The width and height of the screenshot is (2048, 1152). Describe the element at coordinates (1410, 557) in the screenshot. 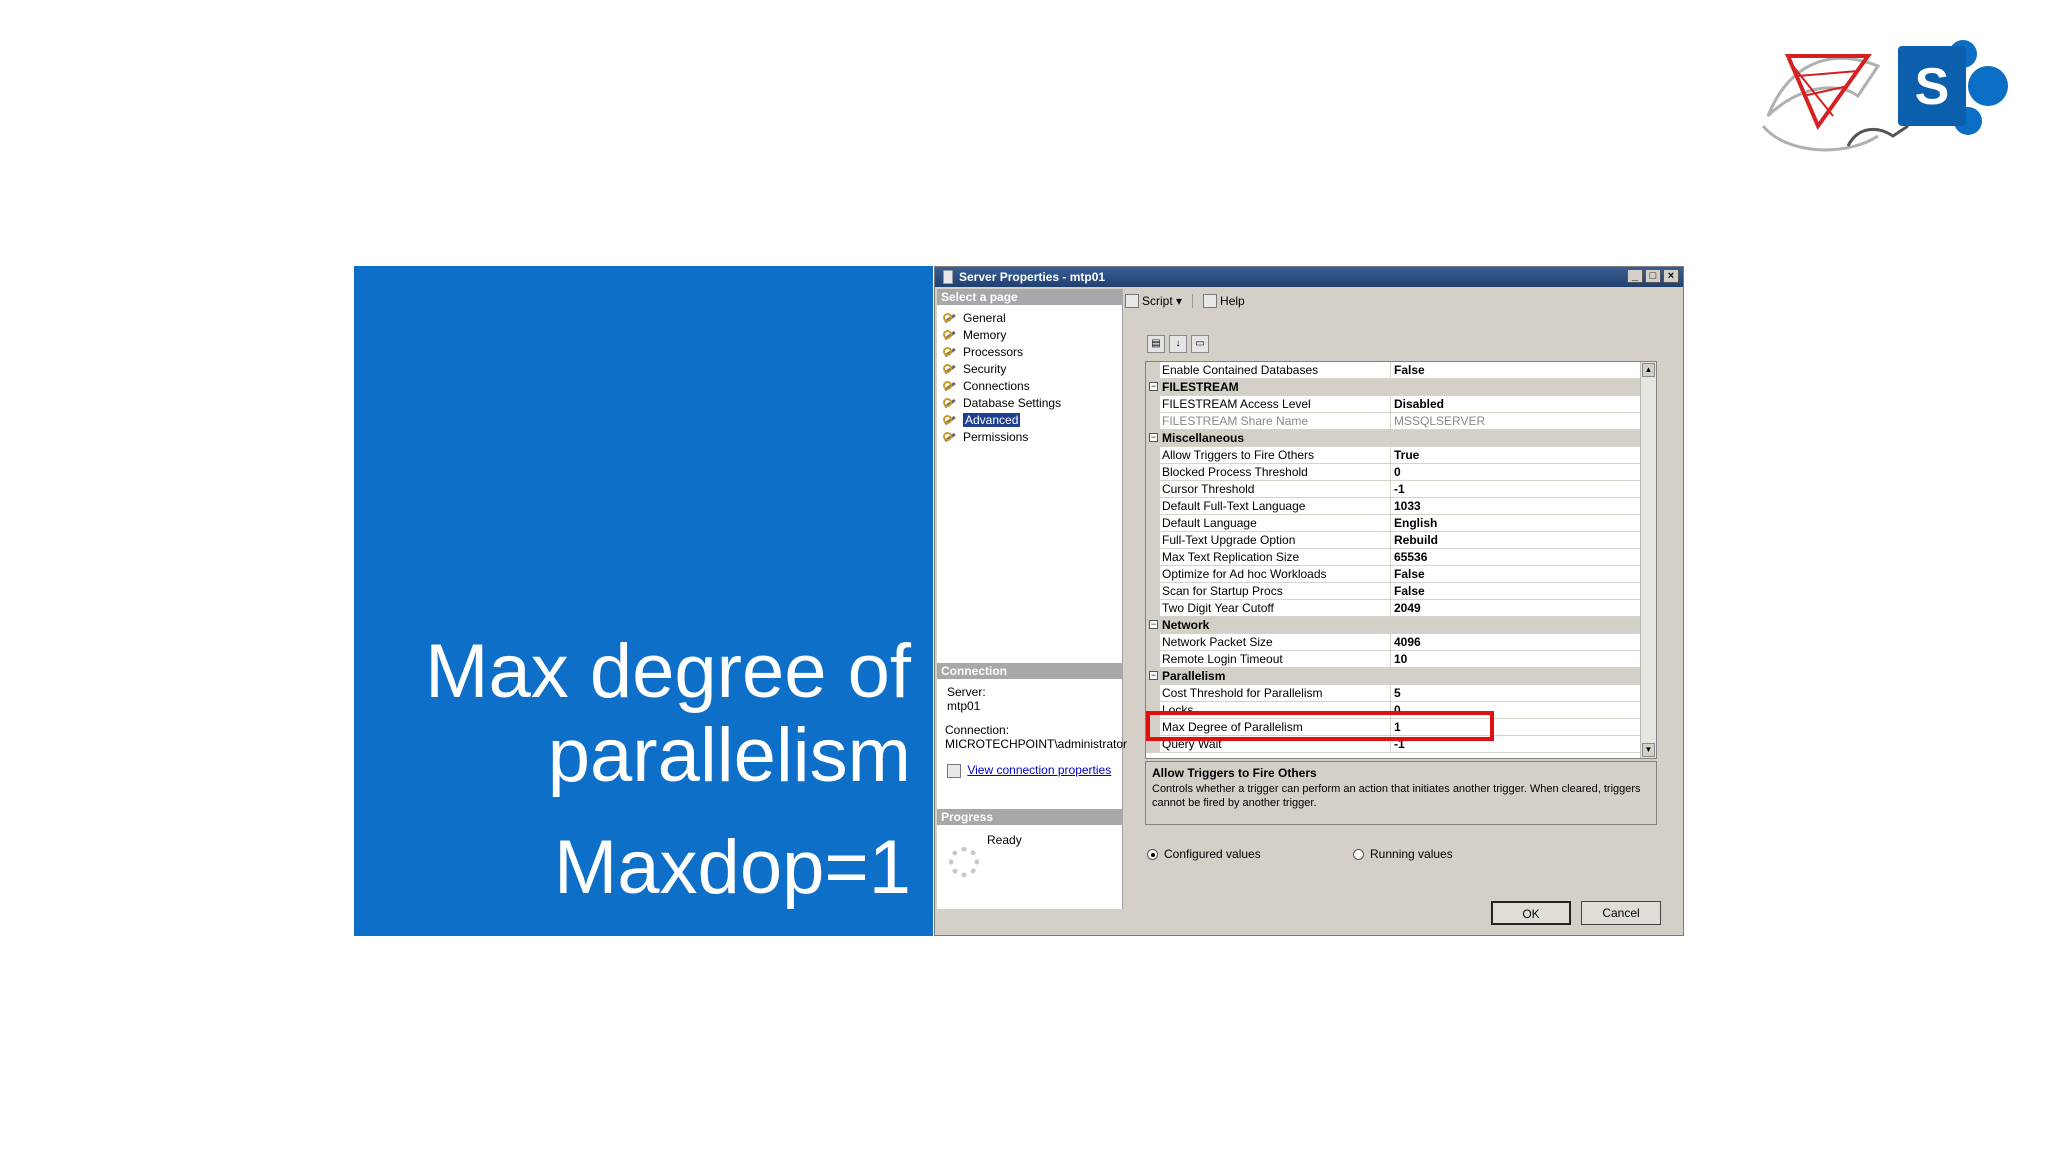

I see `property-value: 65536` at that location.